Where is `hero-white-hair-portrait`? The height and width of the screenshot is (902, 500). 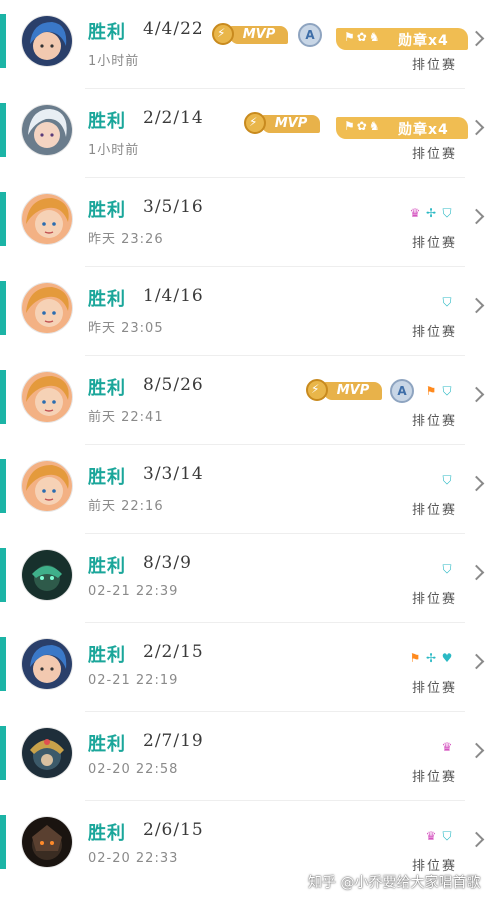
hero-white-hair-portrait is located at coordinates (47, 130).